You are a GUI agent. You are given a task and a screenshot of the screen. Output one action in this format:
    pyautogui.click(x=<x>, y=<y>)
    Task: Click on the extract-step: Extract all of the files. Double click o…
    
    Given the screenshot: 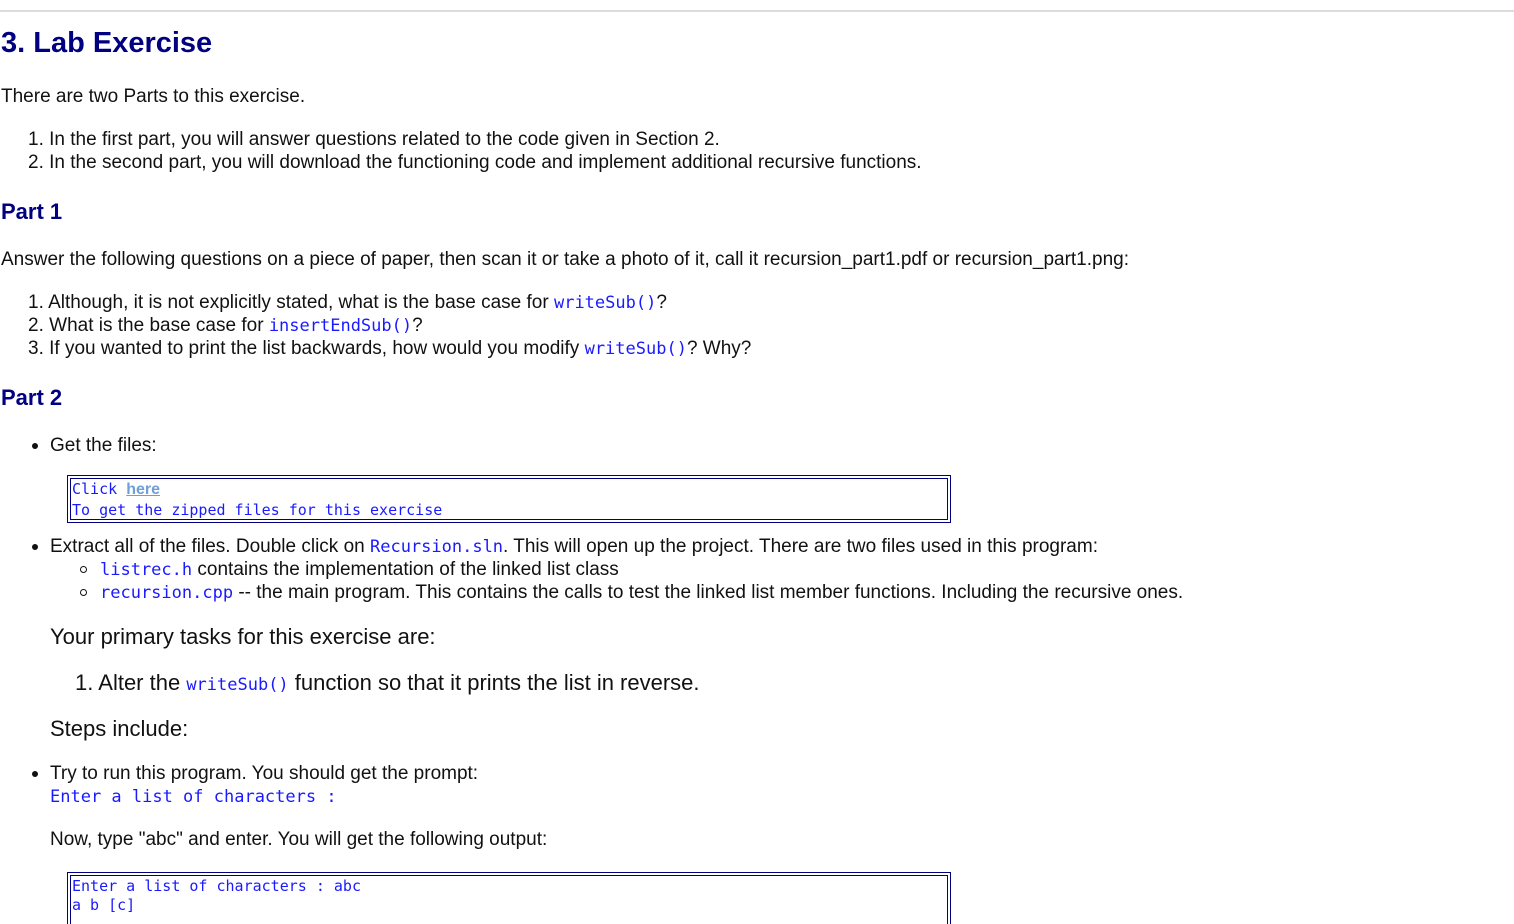 What is the action you would take?
    pyautogui.click(x=574, y=547)
    